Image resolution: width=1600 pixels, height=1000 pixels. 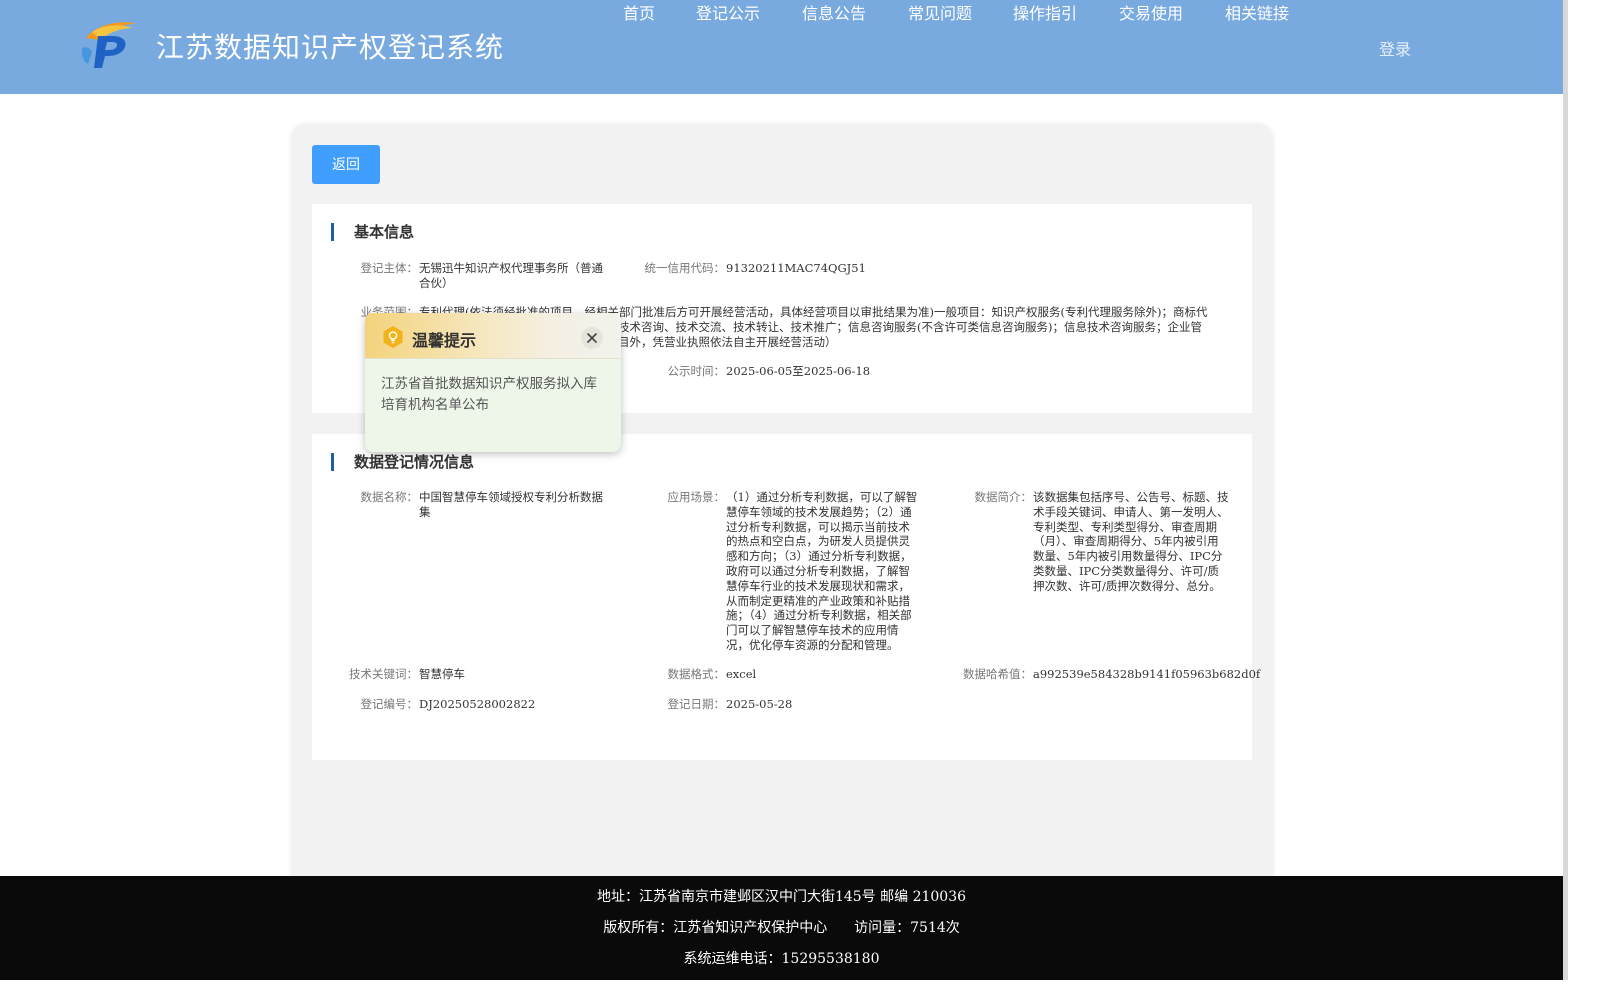 I want to click on reg-date-label: 登记日期：, so click(x=696, y=704).